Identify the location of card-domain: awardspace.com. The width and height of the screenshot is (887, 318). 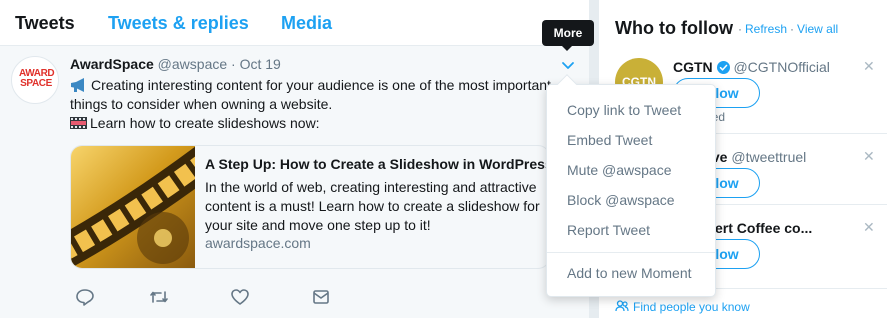
(258, 243).